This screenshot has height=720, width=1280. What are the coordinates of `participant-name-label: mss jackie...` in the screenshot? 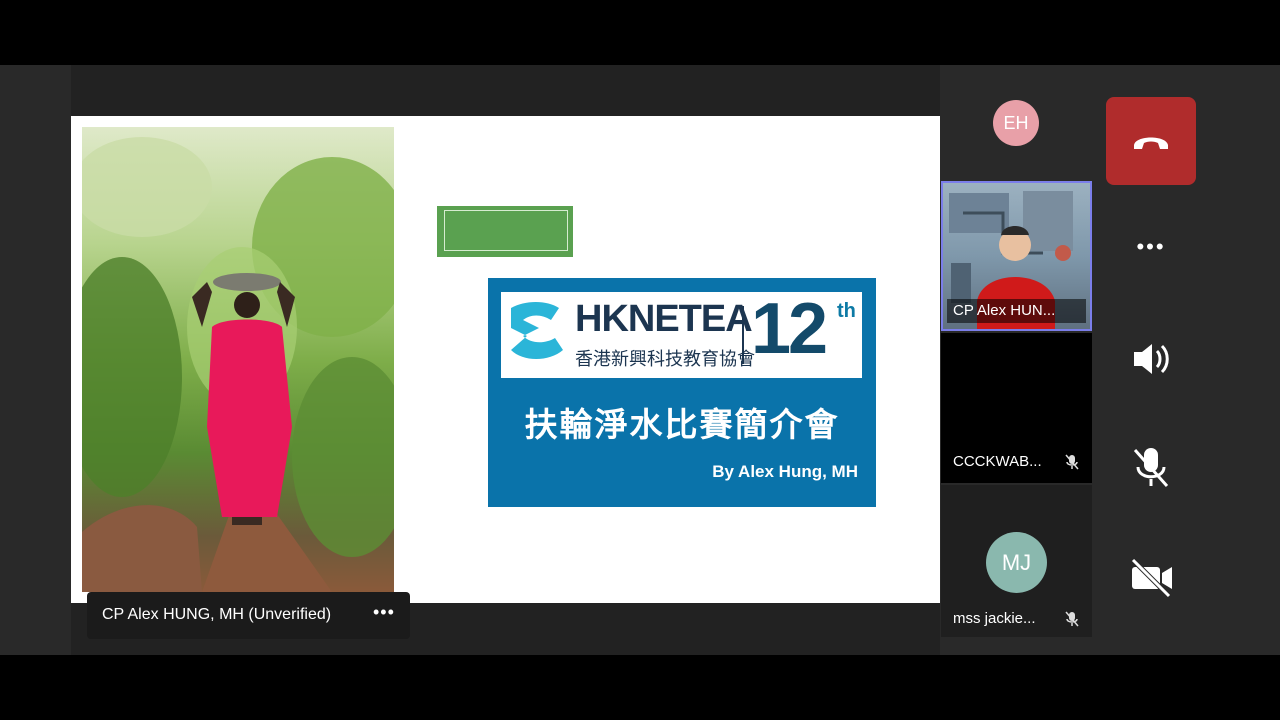 It's located at (1020, 619).